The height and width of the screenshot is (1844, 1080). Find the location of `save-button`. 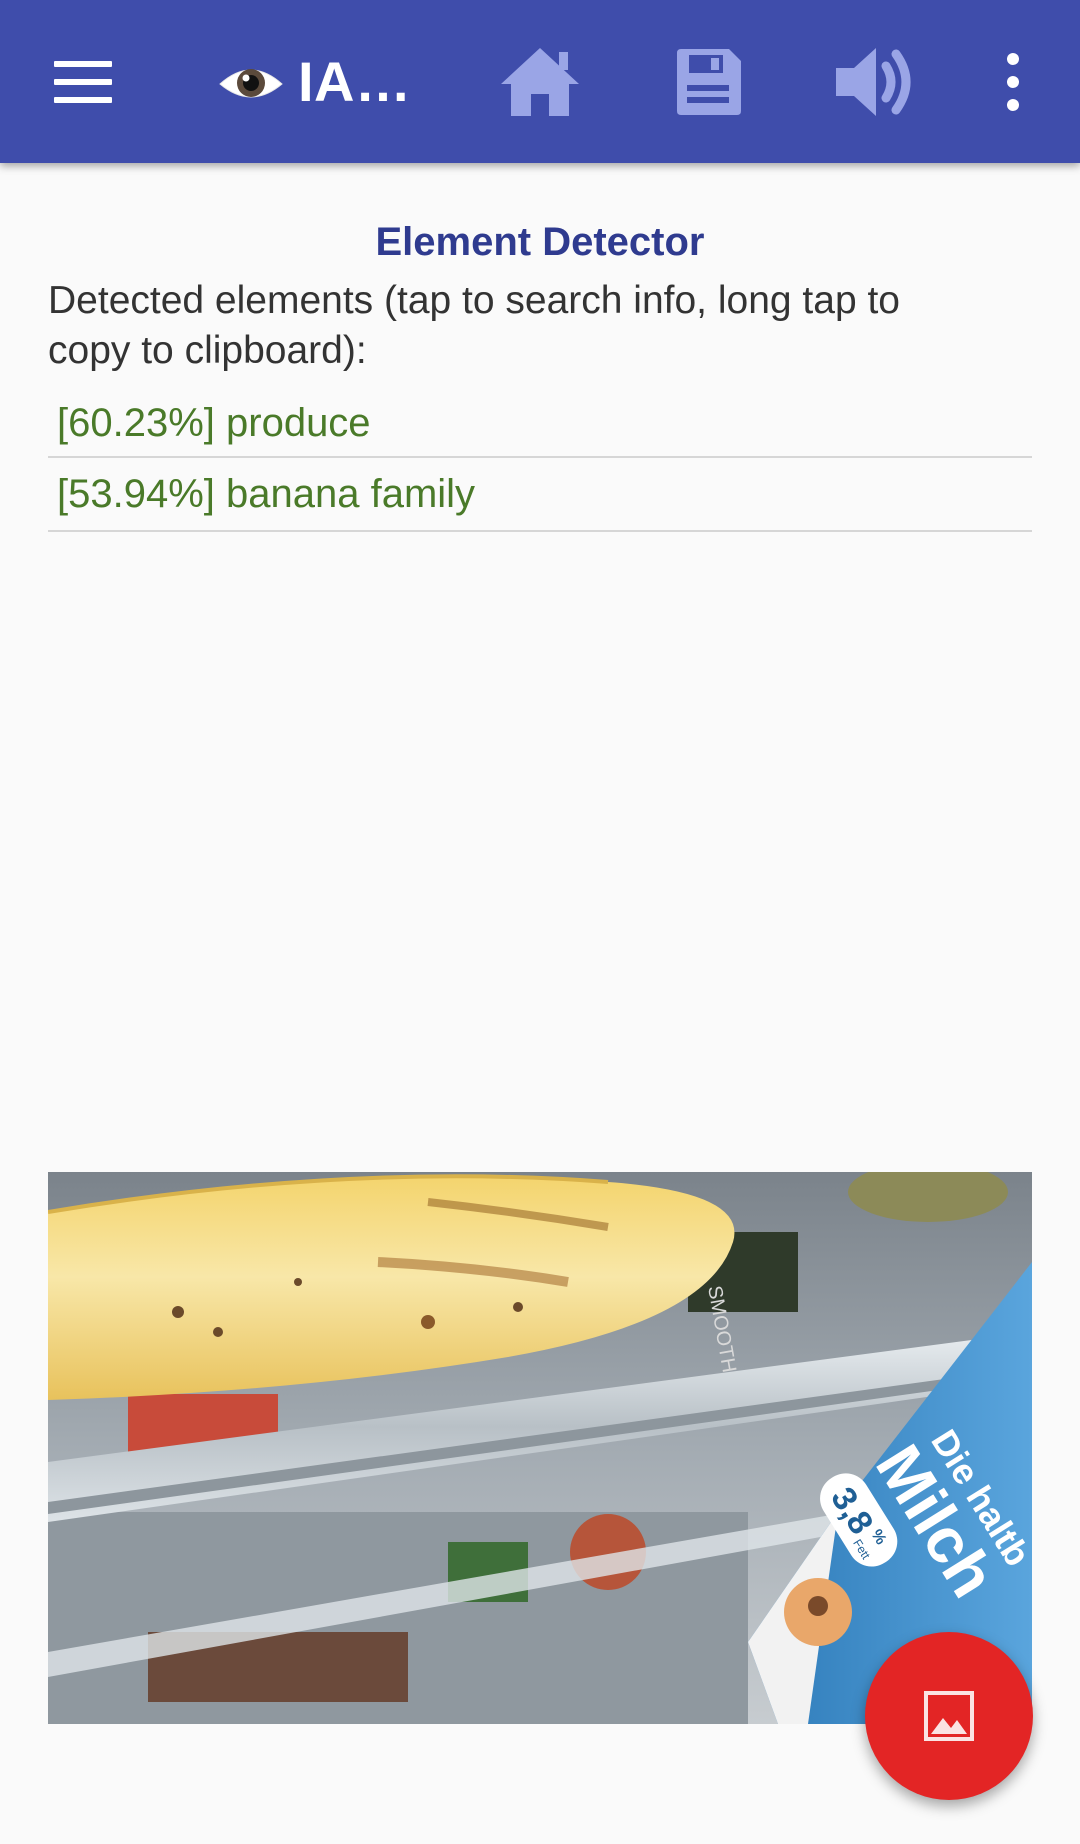

save-button is located at coordinates (708, 81).